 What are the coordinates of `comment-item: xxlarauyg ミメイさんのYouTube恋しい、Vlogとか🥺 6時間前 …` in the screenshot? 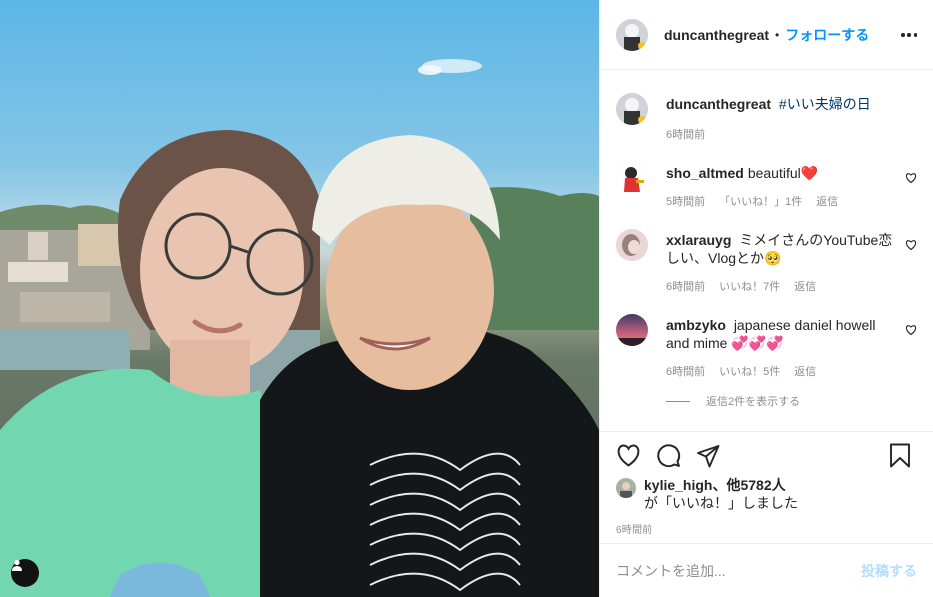 It's located at (766, 261).